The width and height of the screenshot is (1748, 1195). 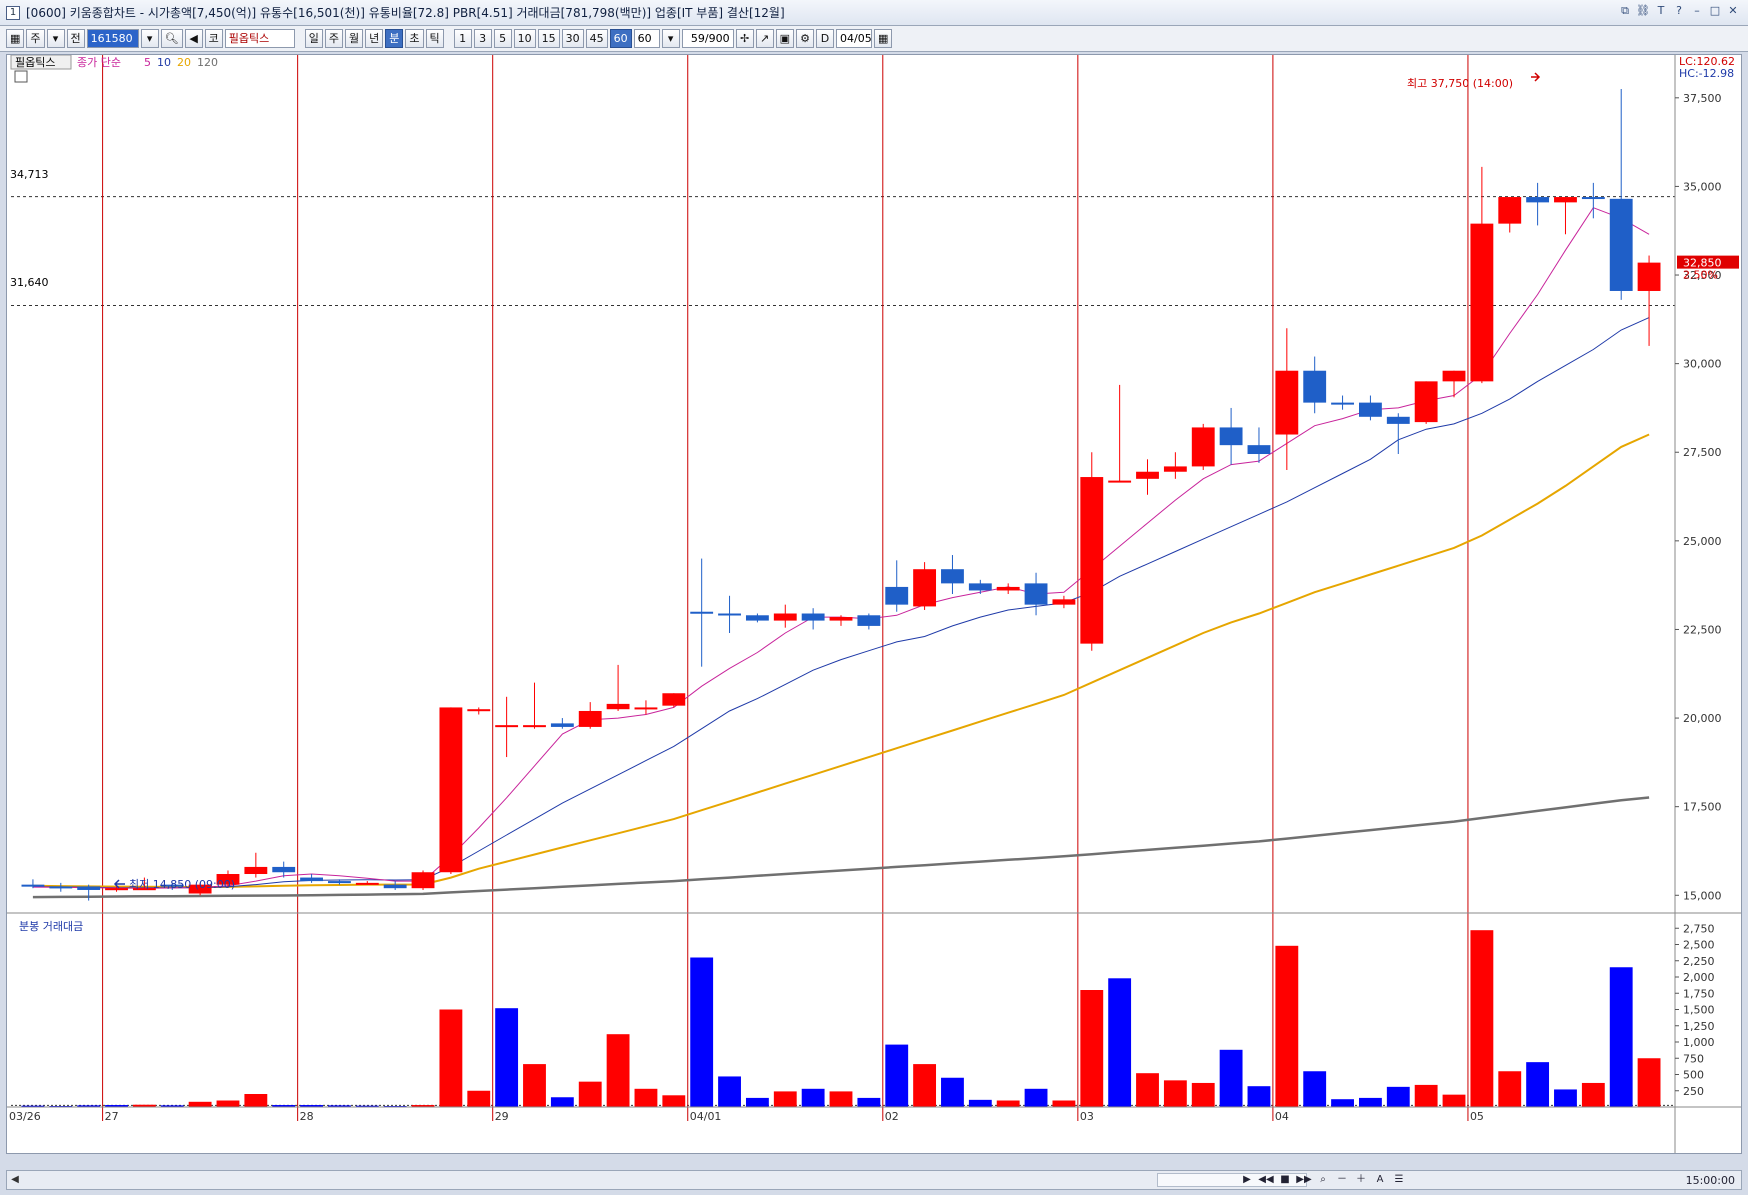 What do you see at coordinates (785, 38) in the screenshot?
I see `save-icon: ▣` at bounding box center [785, 38].